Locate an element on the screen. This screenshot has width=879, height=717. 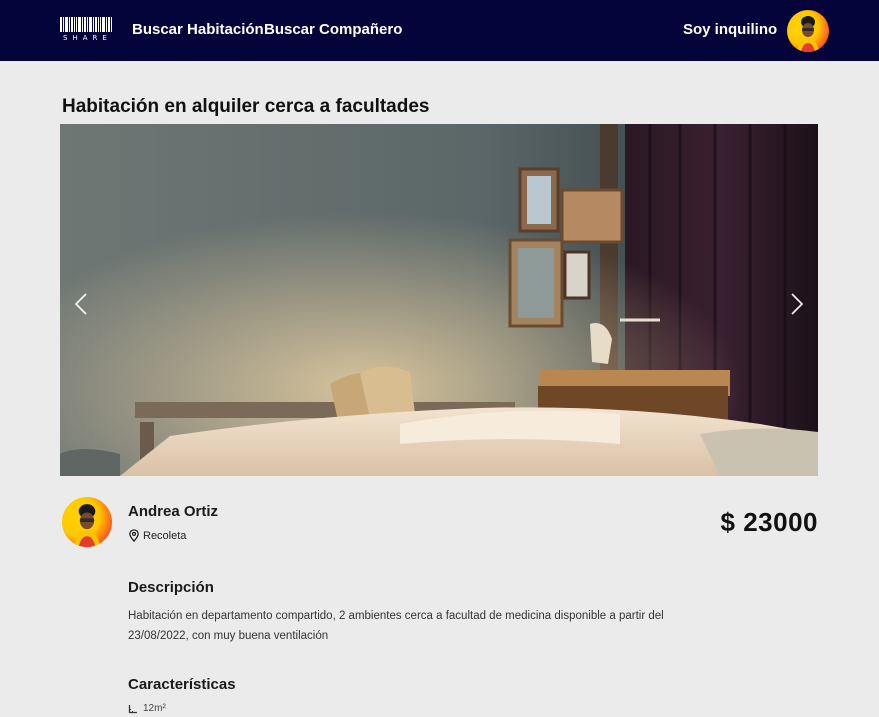
nav-search-room-link: Buscar Habitación is located at coordinates (198, 29).